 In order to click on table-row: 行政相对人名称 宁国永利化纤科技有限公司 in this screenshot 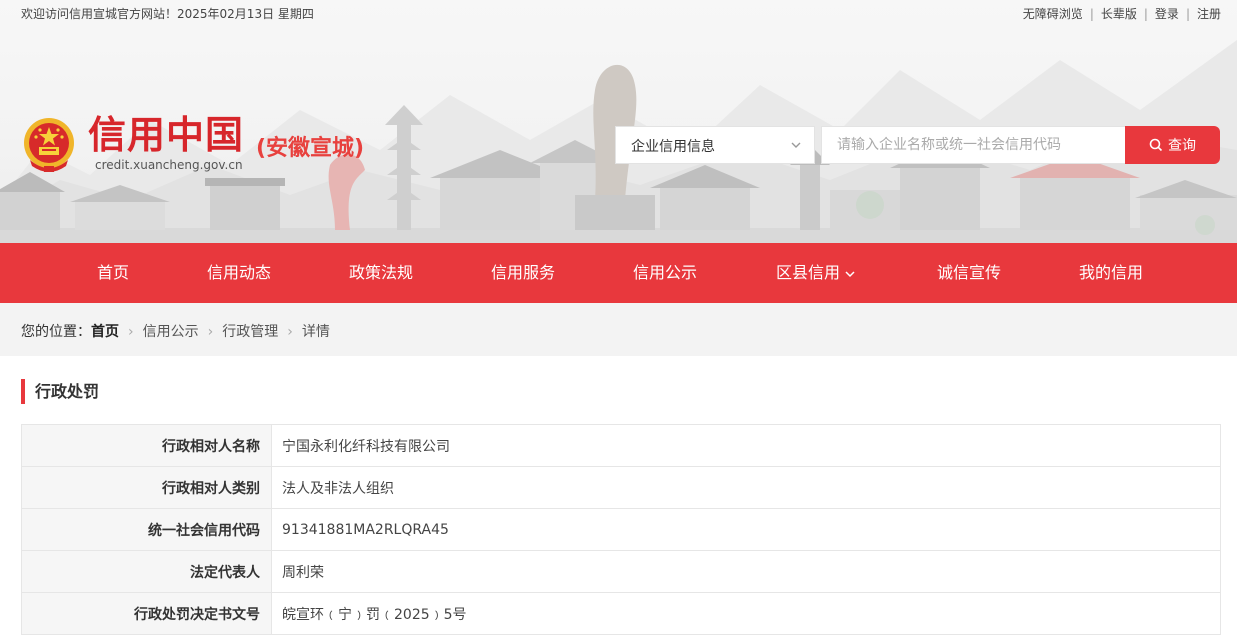, I will do `click(621, 445)`.